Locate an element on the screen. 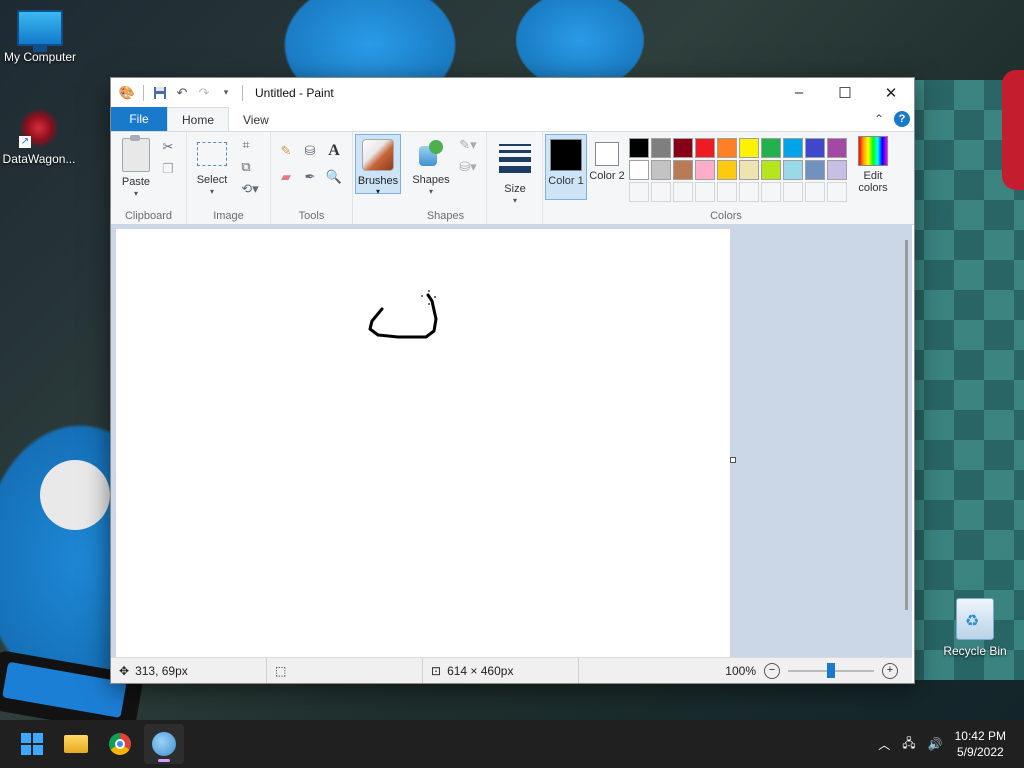  redo-icon: ↷ is located at coordinates (204, 93).